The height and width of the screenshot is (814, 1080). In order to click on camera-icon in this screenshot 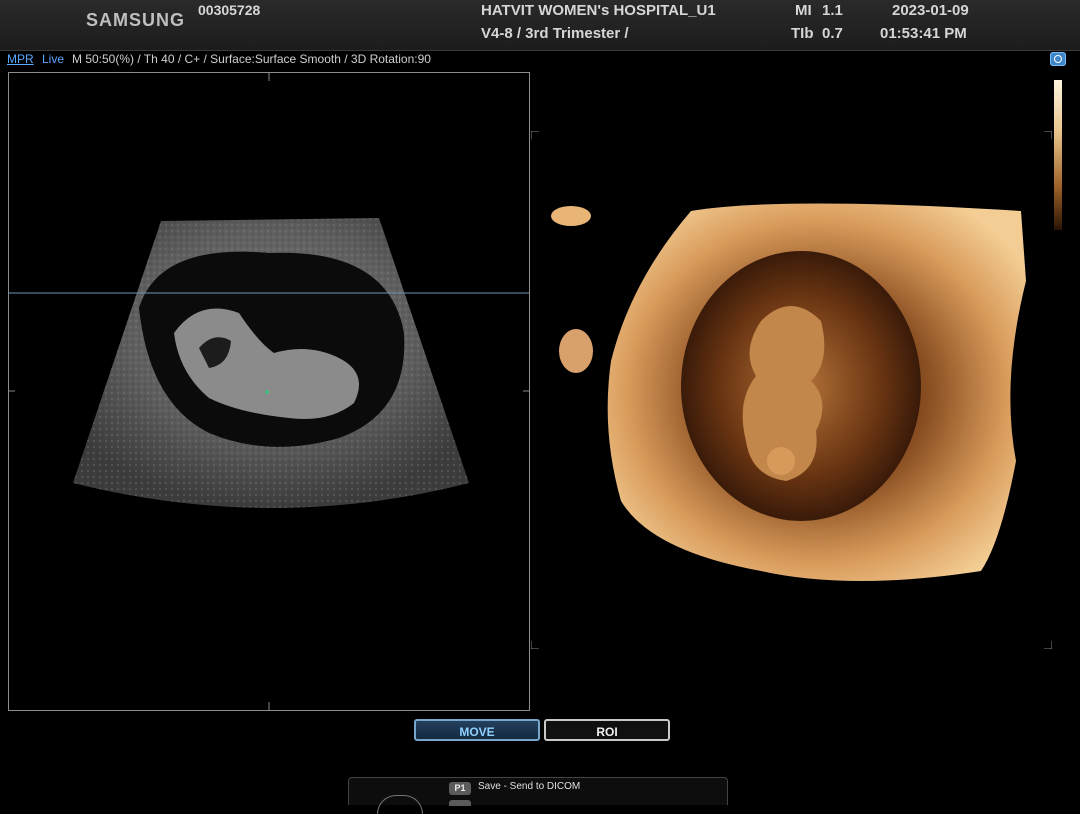, I will do `click(1058, 59)`.